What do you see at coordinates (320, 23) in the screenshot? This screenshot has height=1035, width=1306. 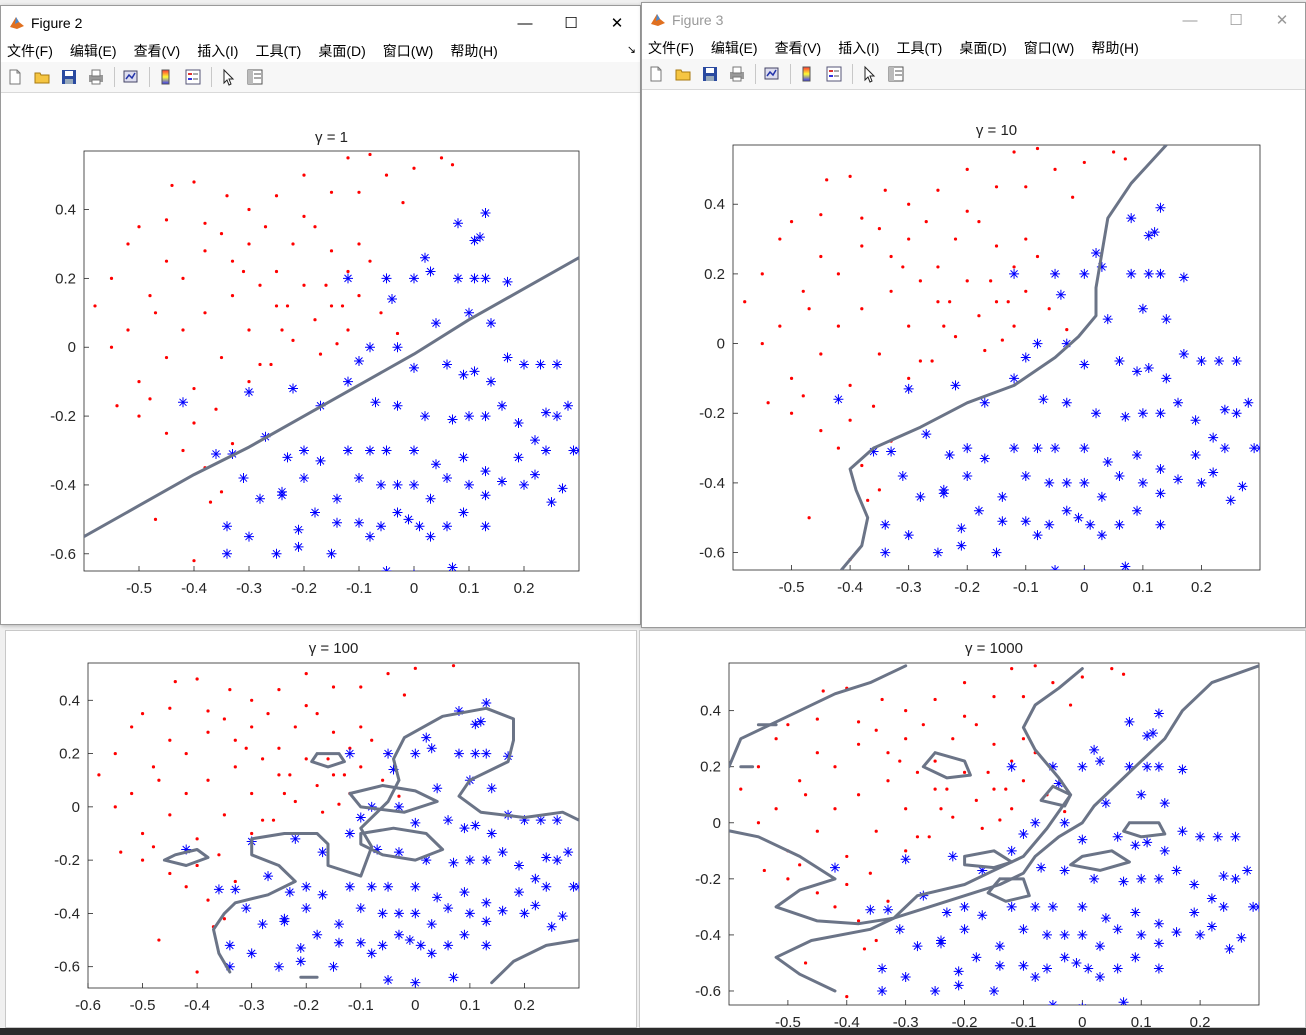 I see `figure-2-titlebar: Figure 2 ― ☐ ✕` at bounding box center [320, 23].